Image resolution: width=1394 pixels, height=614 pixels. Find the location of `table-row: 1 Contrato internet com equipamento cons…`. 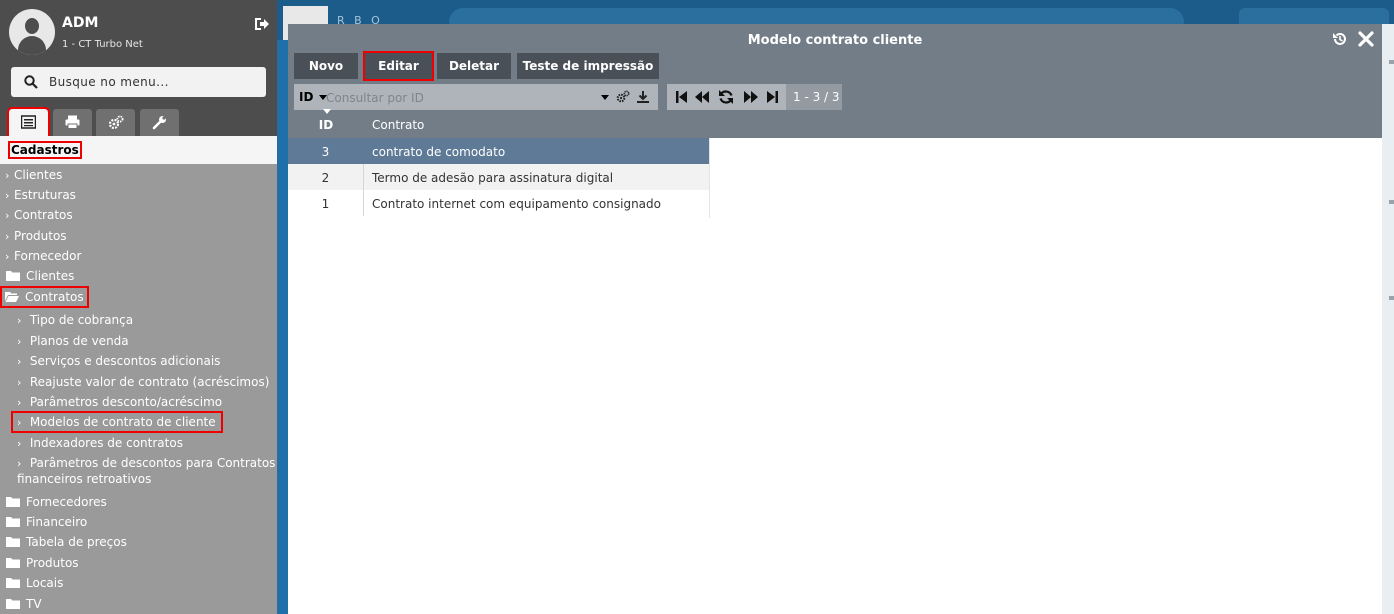

table-row: 1 Contrato internet com equipamento cons… is located at coordinates (498, 203).